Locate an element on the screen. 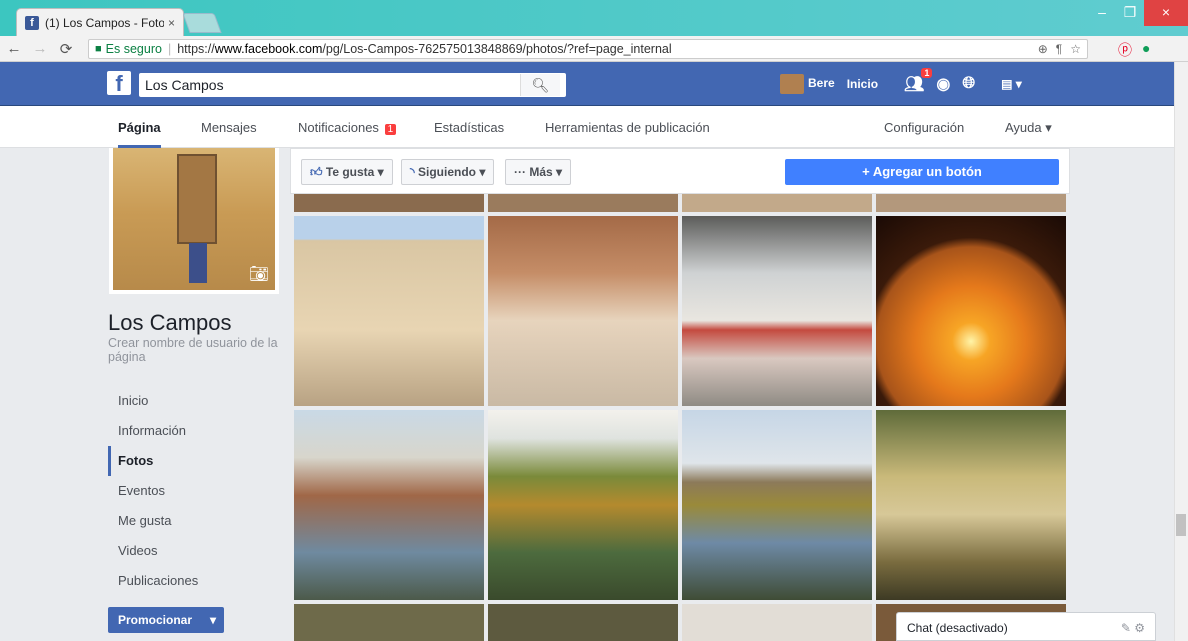 This screenshot has height=641, width=1188. like-button: 👍︎ Te gusta ▾ is located at coordinates (347, 172).